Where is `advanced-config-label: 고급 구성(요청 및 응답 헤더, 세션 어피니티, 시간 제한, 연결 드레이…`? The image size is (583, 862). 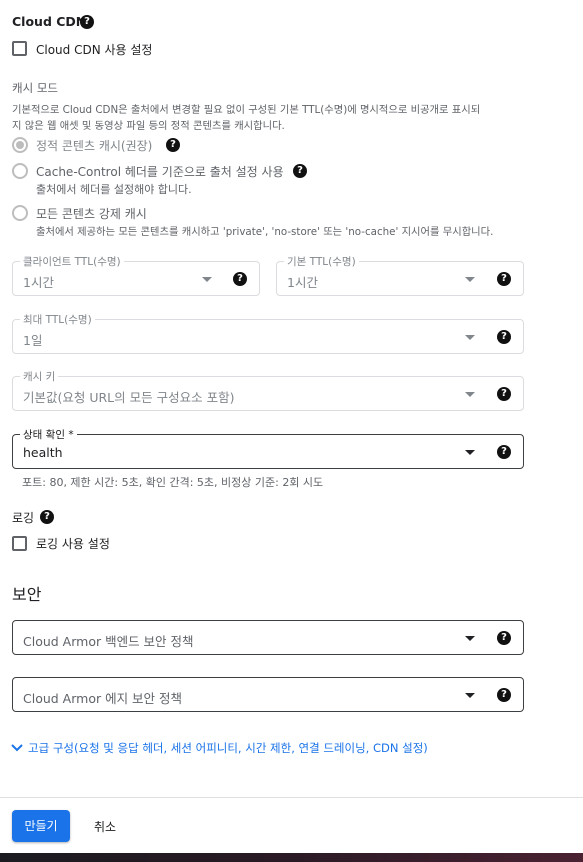 advanced-config-label: 고급 구성(요청 및 응답 헤더, 세션 어피니티, 시간 제한, 연결 드레이… is located at coordinates (228, 748).